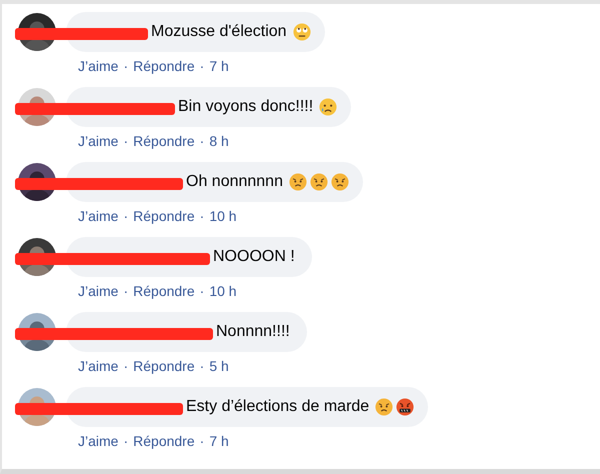  Describe the element at coordinates (219, 141) in the screenshot. I see `comment-time: 8 h` at that location.